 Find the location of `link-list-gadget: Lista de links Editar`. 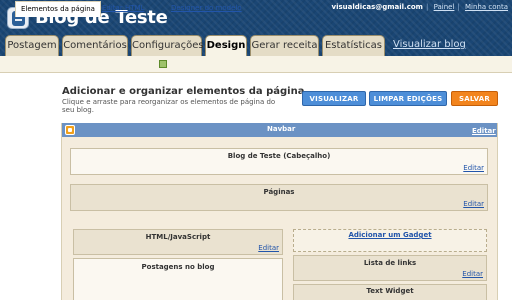

link-list-gadget: Lista de links Editar is located at coordinates (390, 268).